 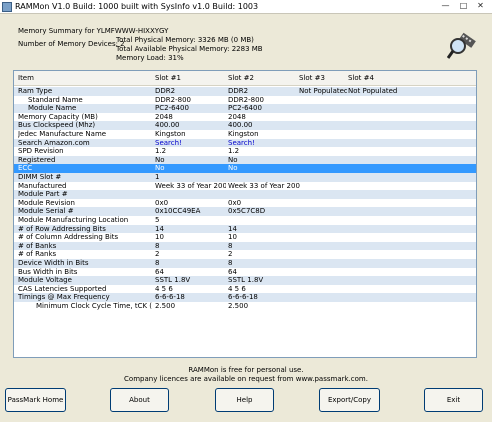 What do you see at coordinates (62, 134) in the screenshot?
I see `row-label: Jedec Manufacture Name` at bounding box center [62, 134].